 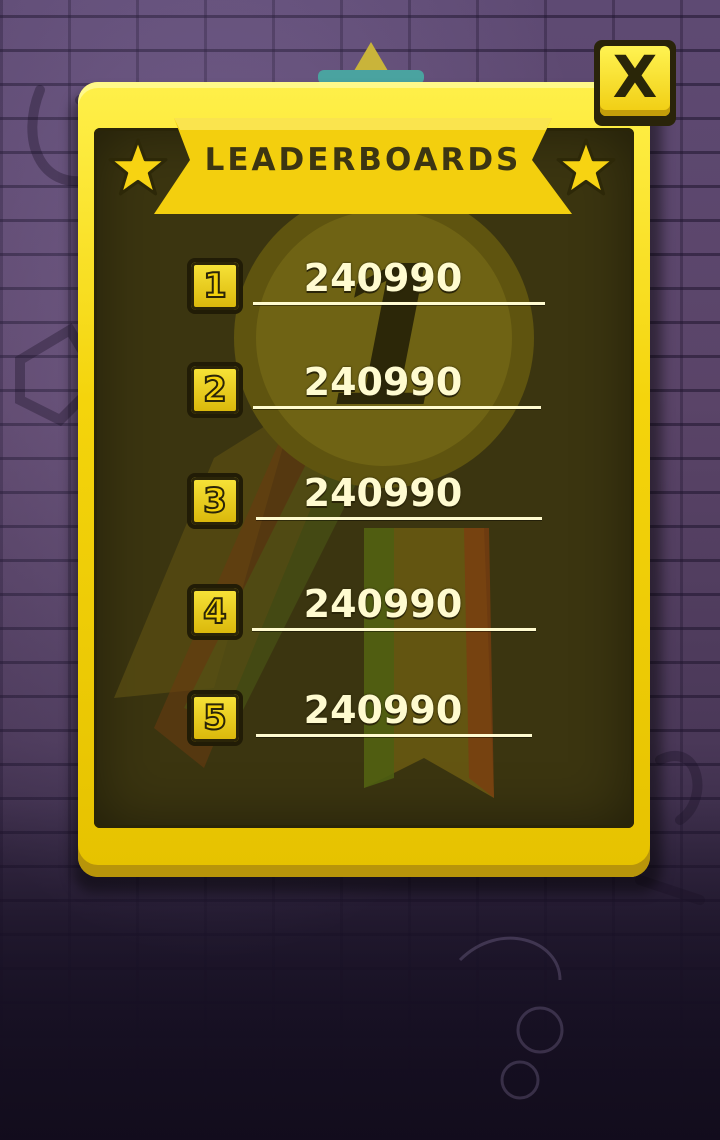 I want to click on rank-number: 2, so click(x=215, y=390).